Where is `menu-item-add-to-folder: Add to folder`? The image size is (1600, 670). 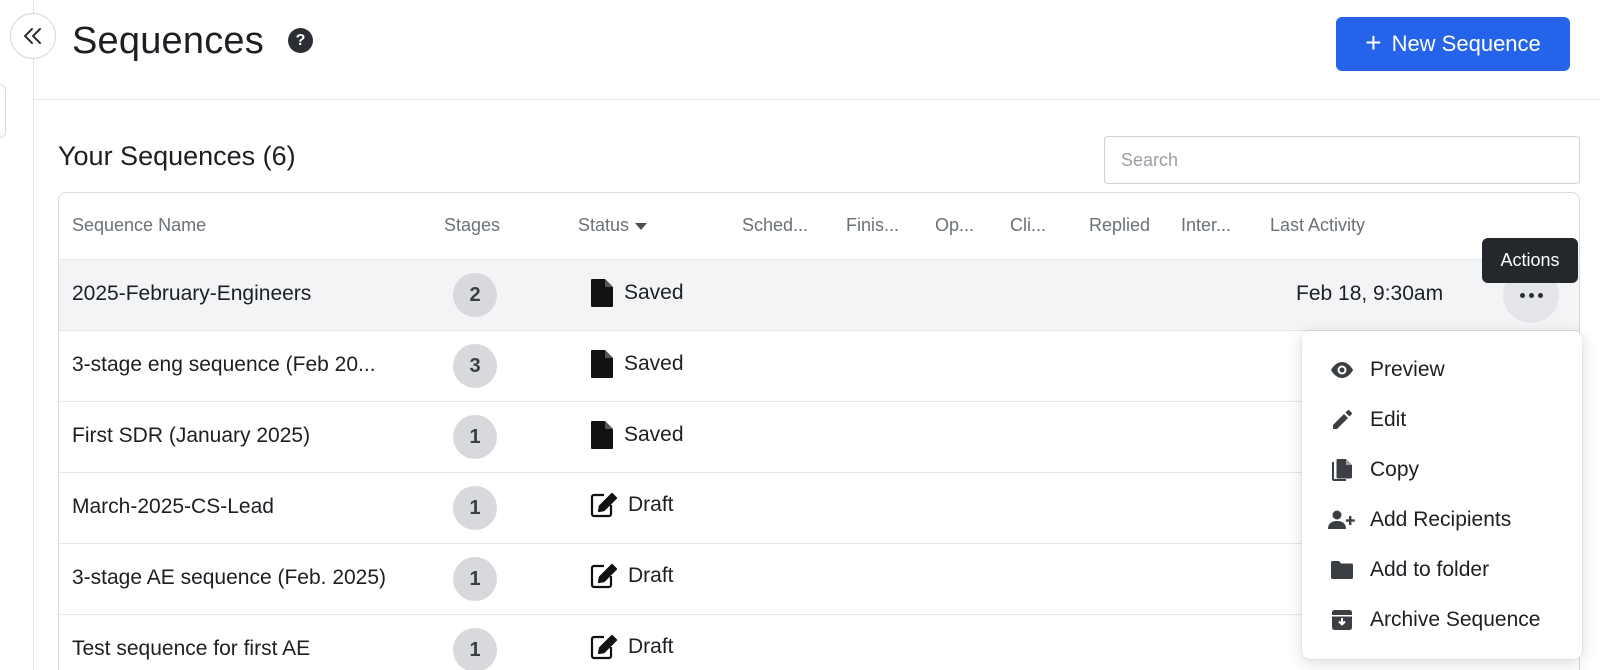 menu-item-add-to-folder: Add to folder is located at coordinates (1442, 570).